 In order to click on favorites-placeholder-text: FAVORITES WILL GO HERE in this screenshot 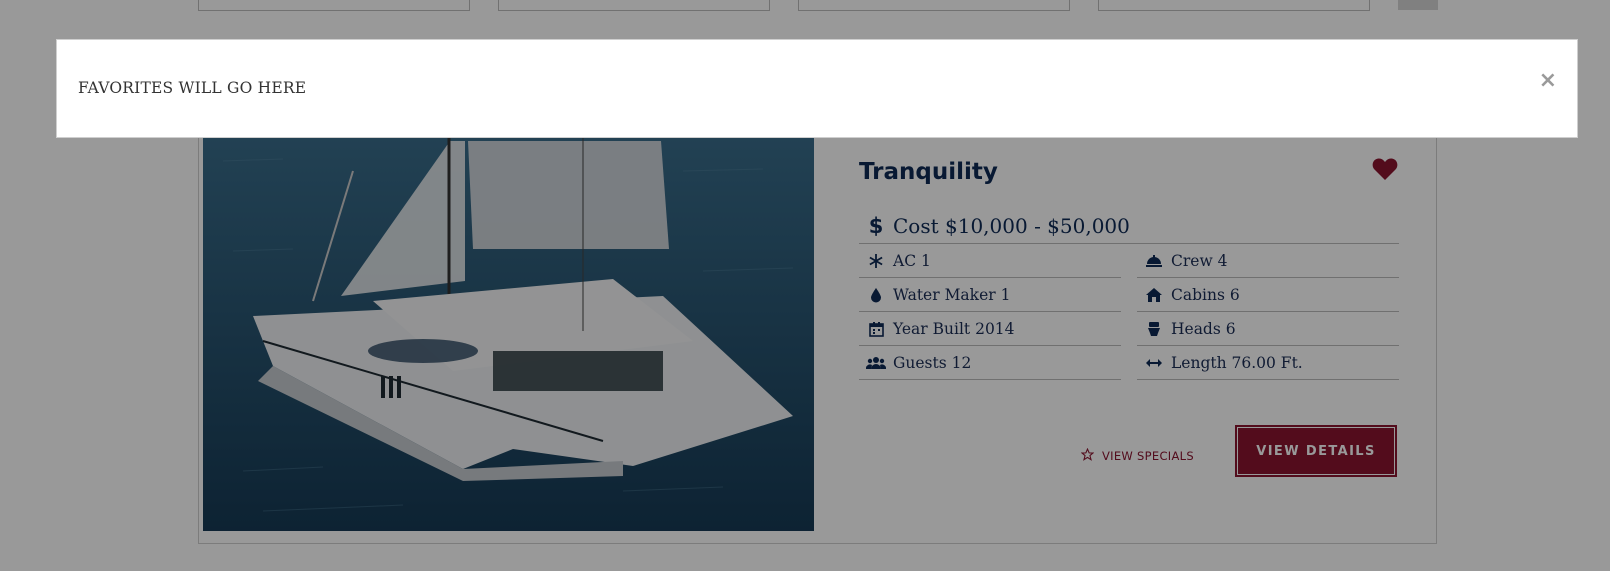, I will do `click(192, 88)`.